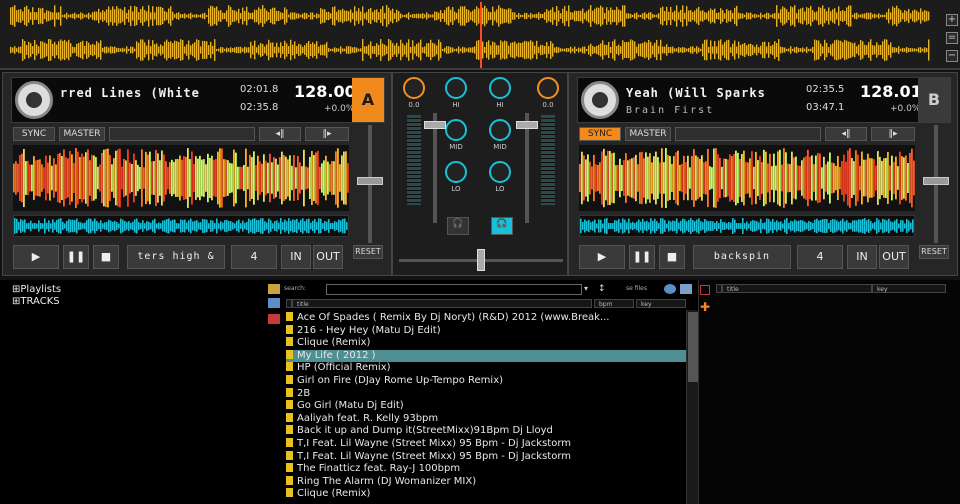 The width and height of the screenshot is (960, 504). Describe the element at coordinates (296, 257) in the screenshot. I see `deck-a-loop-in-button: IN` at that location.